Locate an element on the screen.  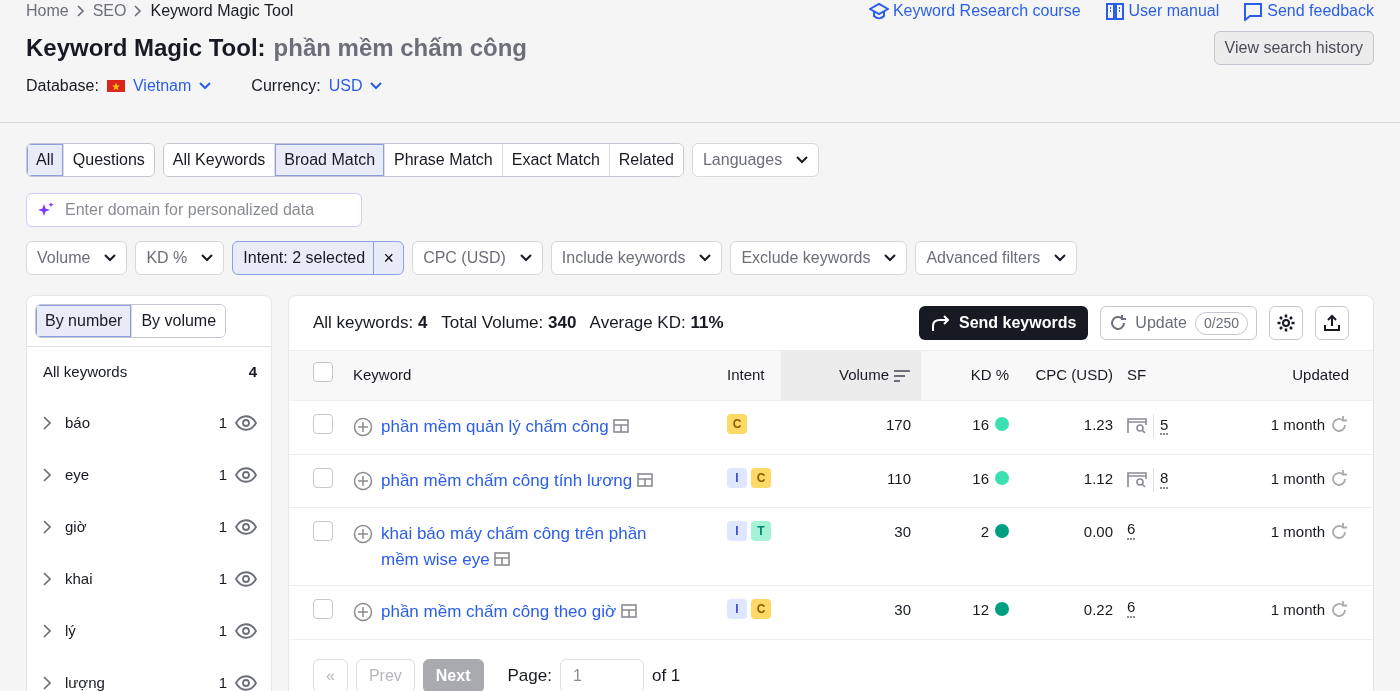
column-header: Intent is located at coordinates (746, 375).